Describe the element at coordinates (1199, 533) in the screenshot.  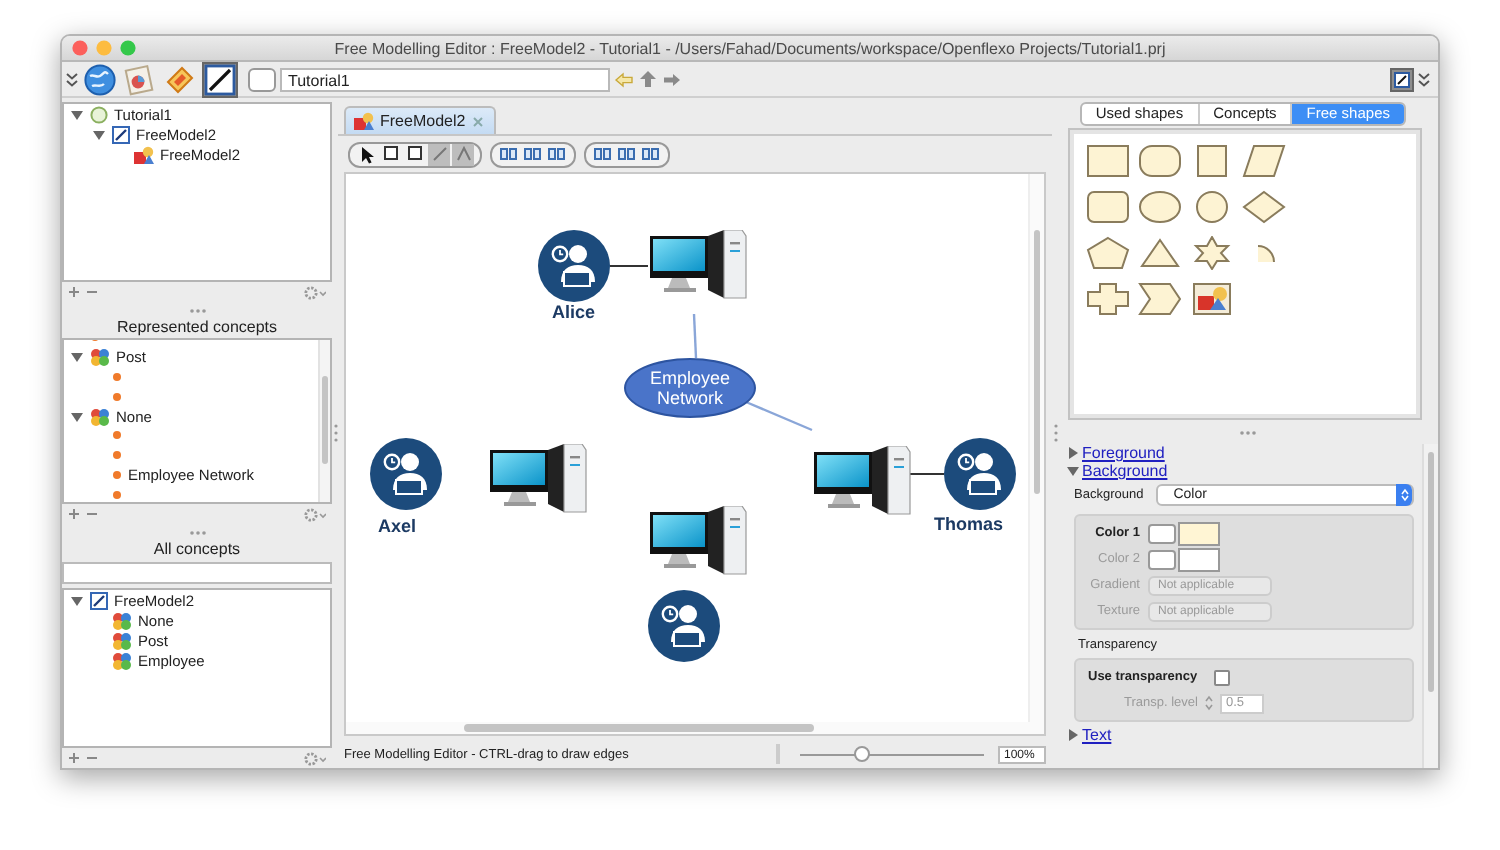
I see `color-swatch` at that location.